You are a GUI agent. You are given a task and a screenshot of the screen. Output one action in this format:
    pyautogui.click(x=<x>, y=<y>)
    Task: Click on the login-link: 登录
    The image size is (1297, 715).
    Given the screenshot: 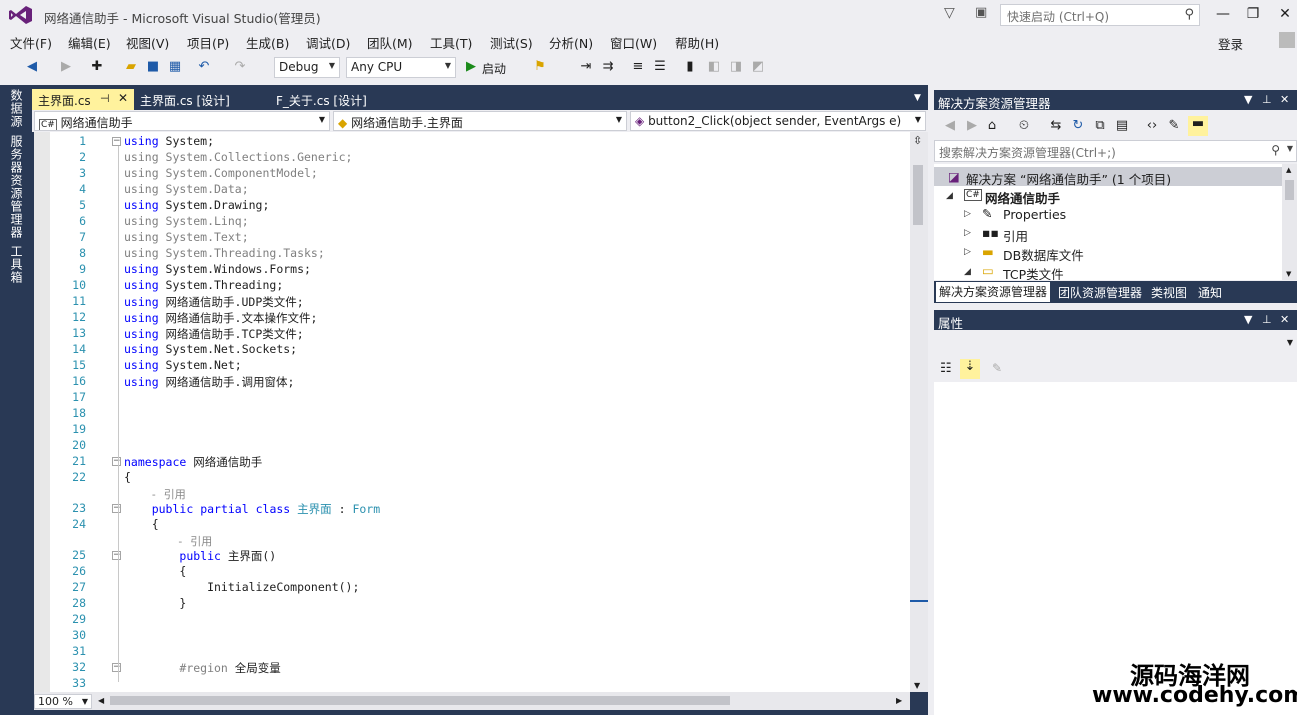 What is the action you would take?
    pyautogui.click(x=1230, y=43)
    